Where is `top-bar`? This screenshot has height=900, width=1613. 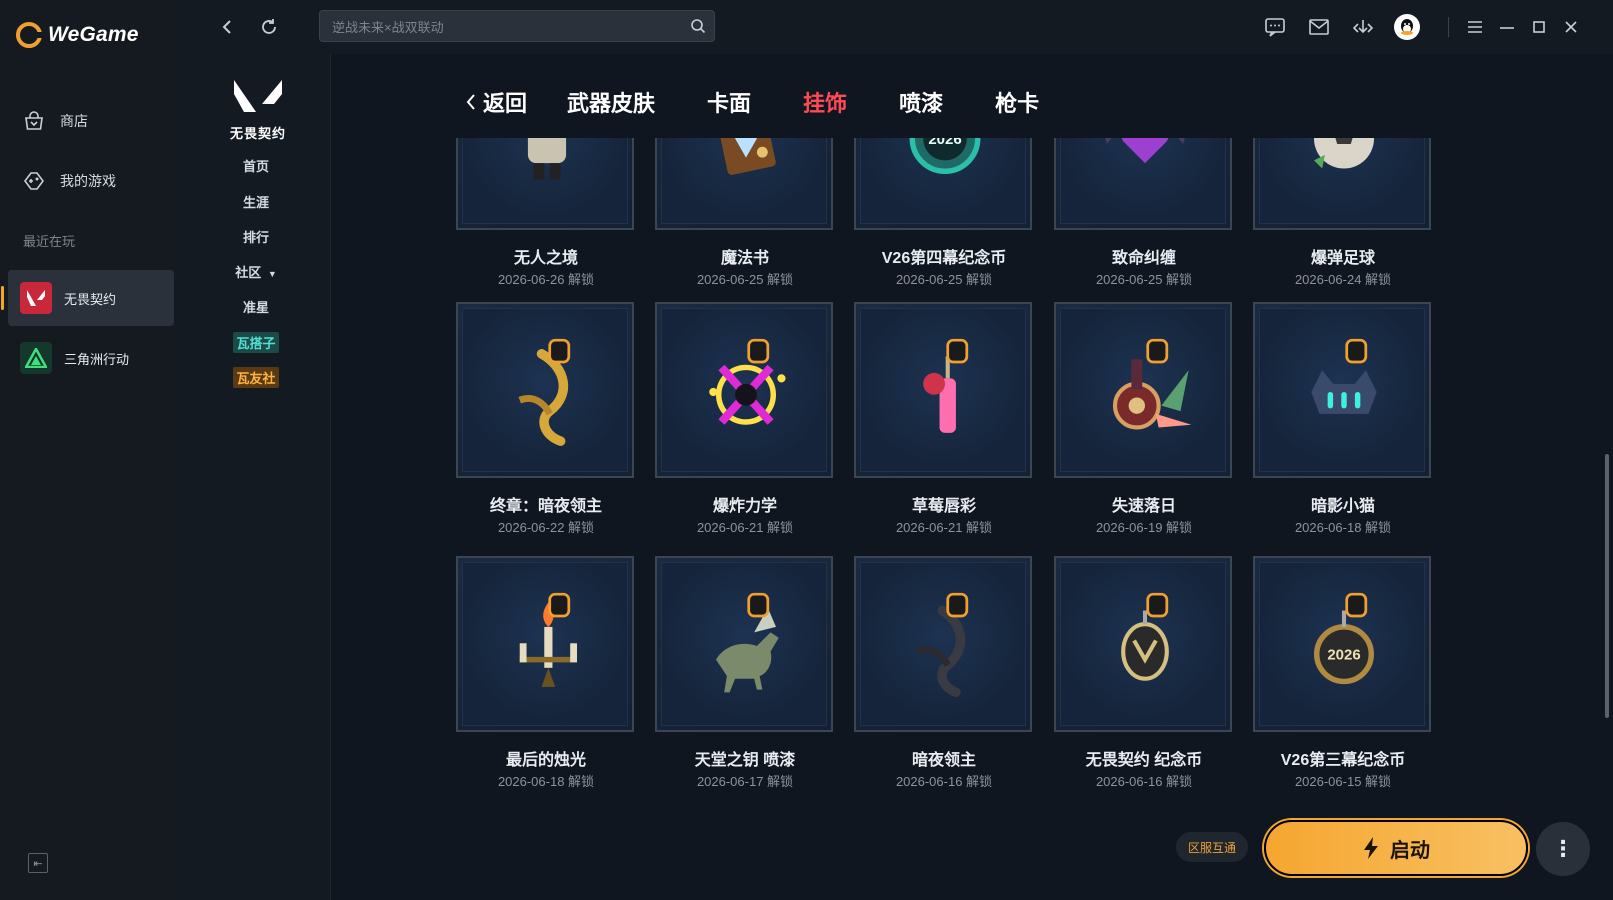 top-bar is located at coordinates (897, 27).